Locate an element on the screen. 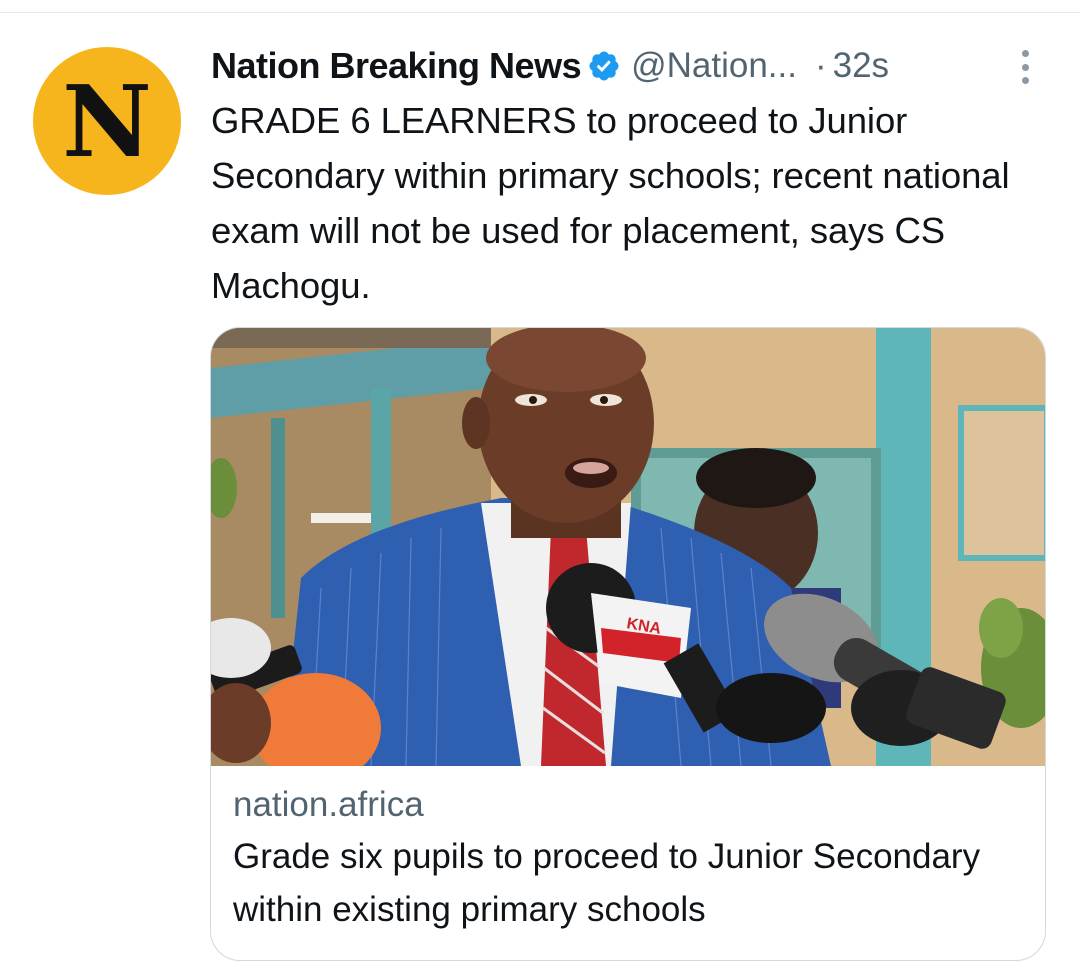 This screenshot has width=1080, height=966. display-name: Nation Breaking News is located at coordinates (396, 66).